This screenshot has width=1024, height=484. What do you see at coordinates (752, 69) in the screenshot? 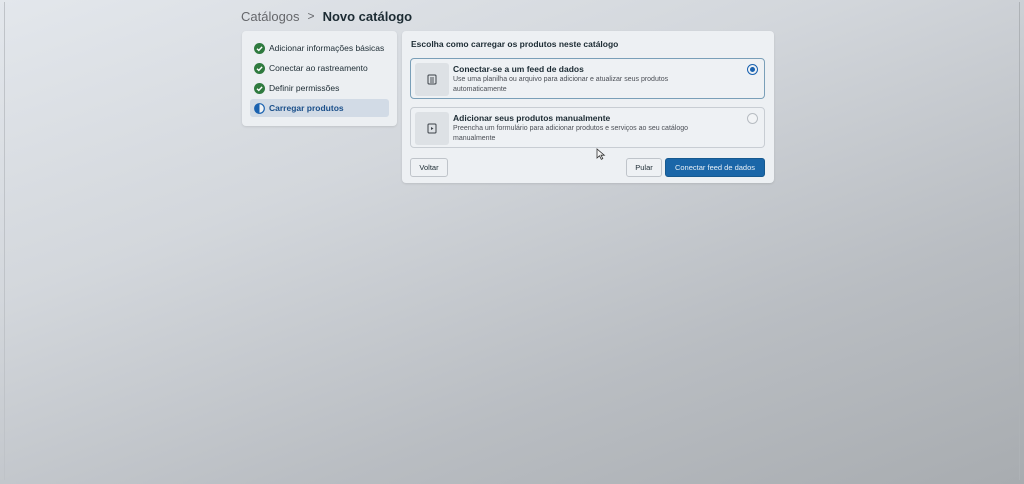
I see `radio-data-feed` at bounding box center [752, 69].